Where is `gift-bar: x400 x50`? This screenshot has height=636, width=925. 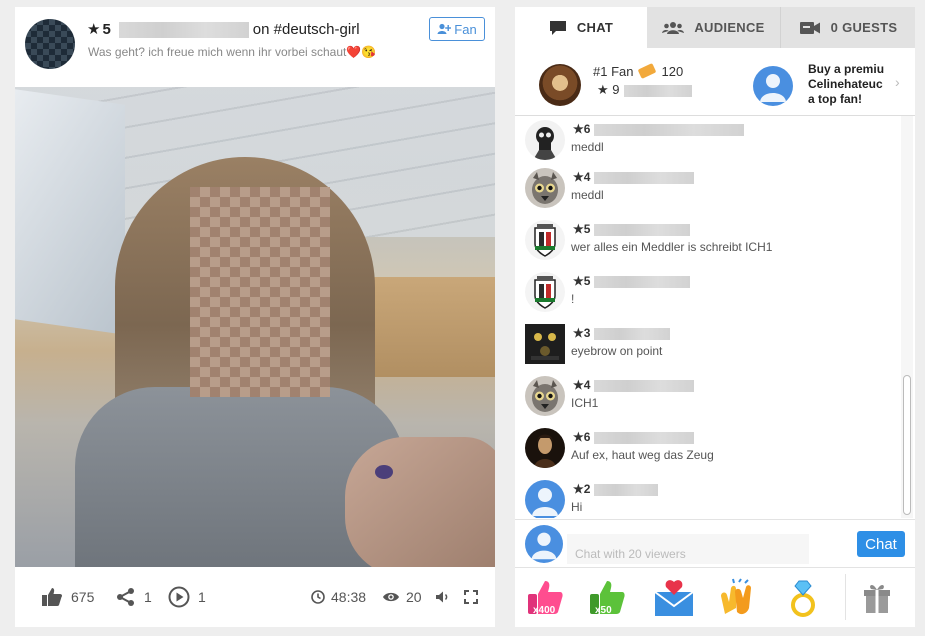 gift-bar: x400 x50 is located at coordinates (715, 597).